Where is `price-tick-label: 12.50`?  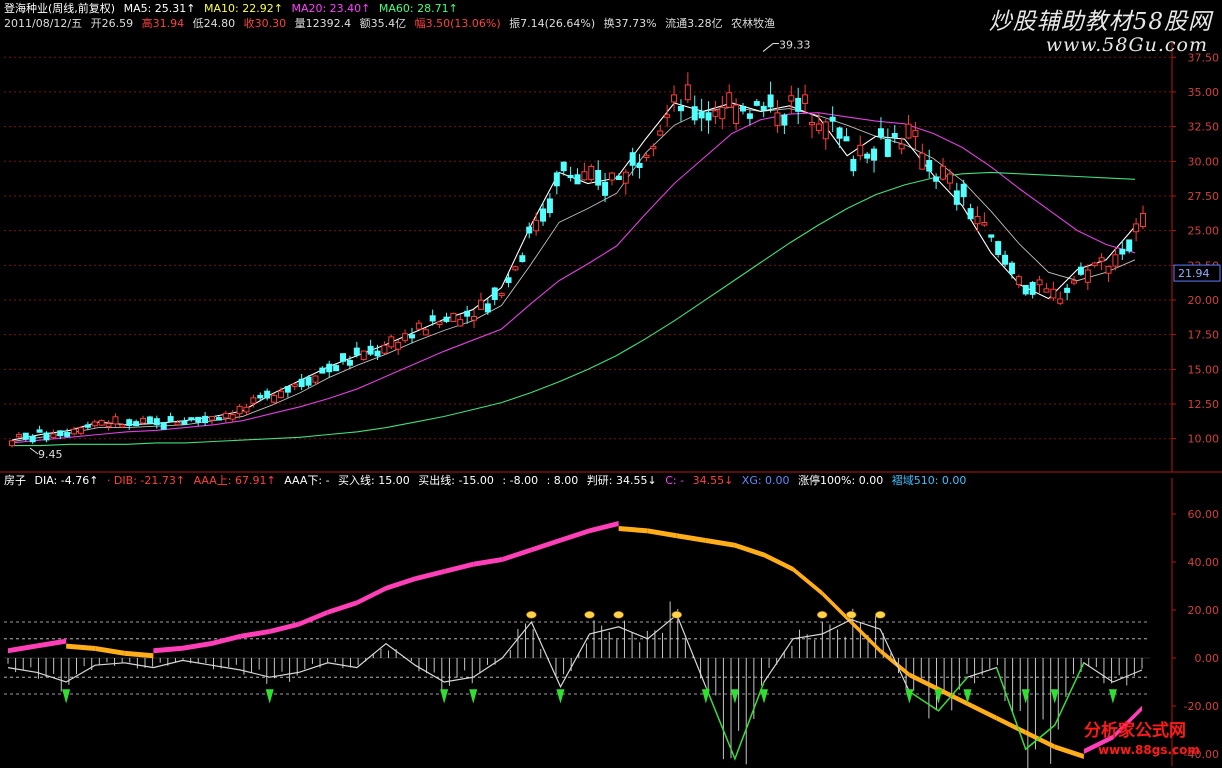
price-tick-label: 12.50 is located at coordinates (1204, 404).